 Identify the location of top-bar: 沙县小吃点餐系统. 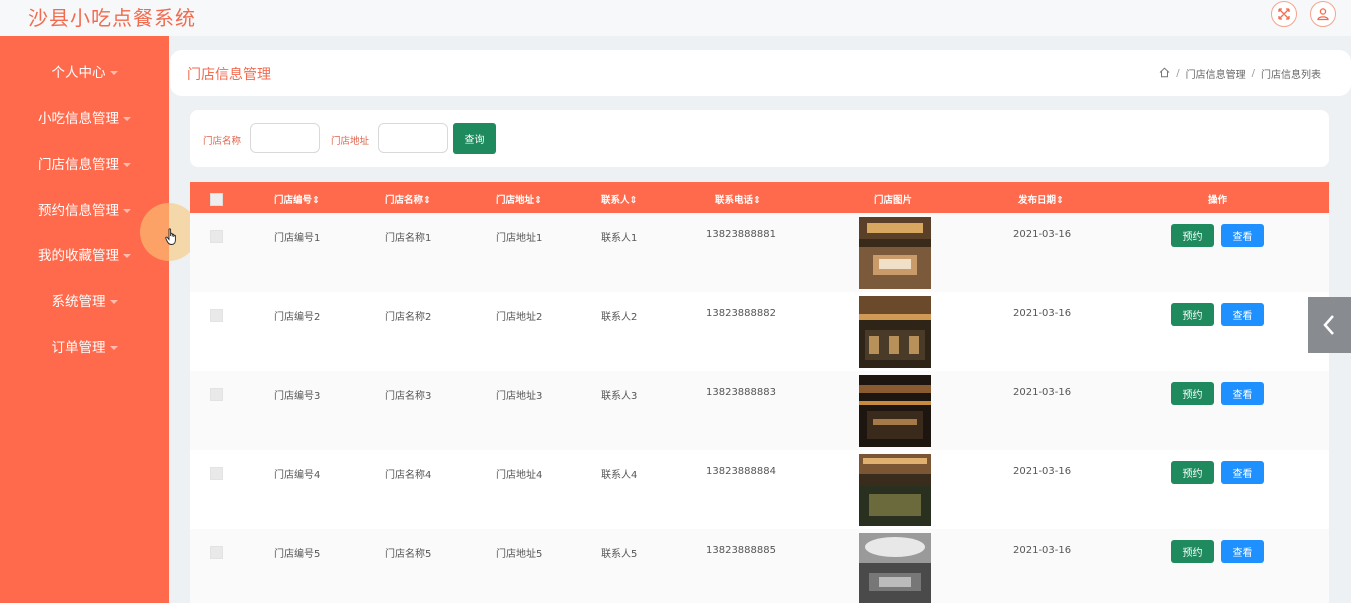
(675, 18).